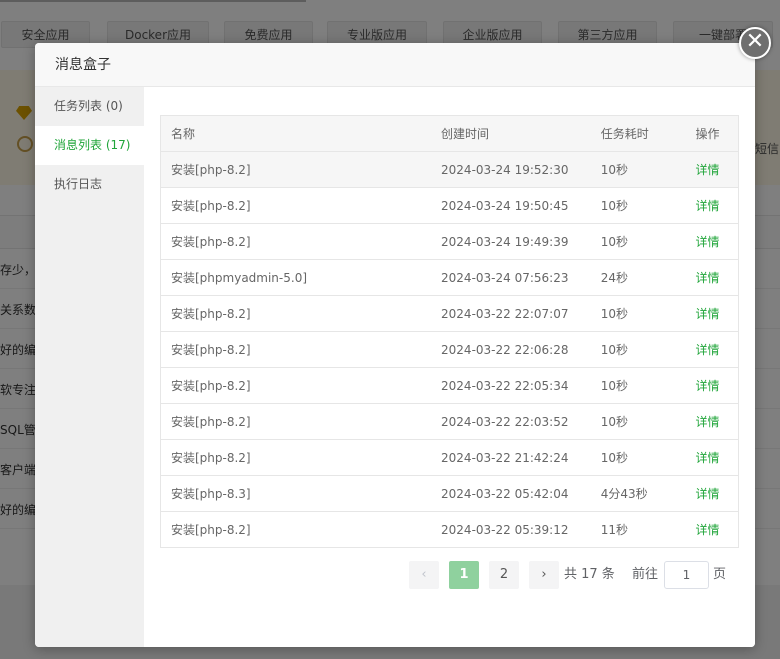 This screenshot has width=780, height=659. I want to click on cell-created-time: 2024-03-22 22:05:34, so click(521, 385).